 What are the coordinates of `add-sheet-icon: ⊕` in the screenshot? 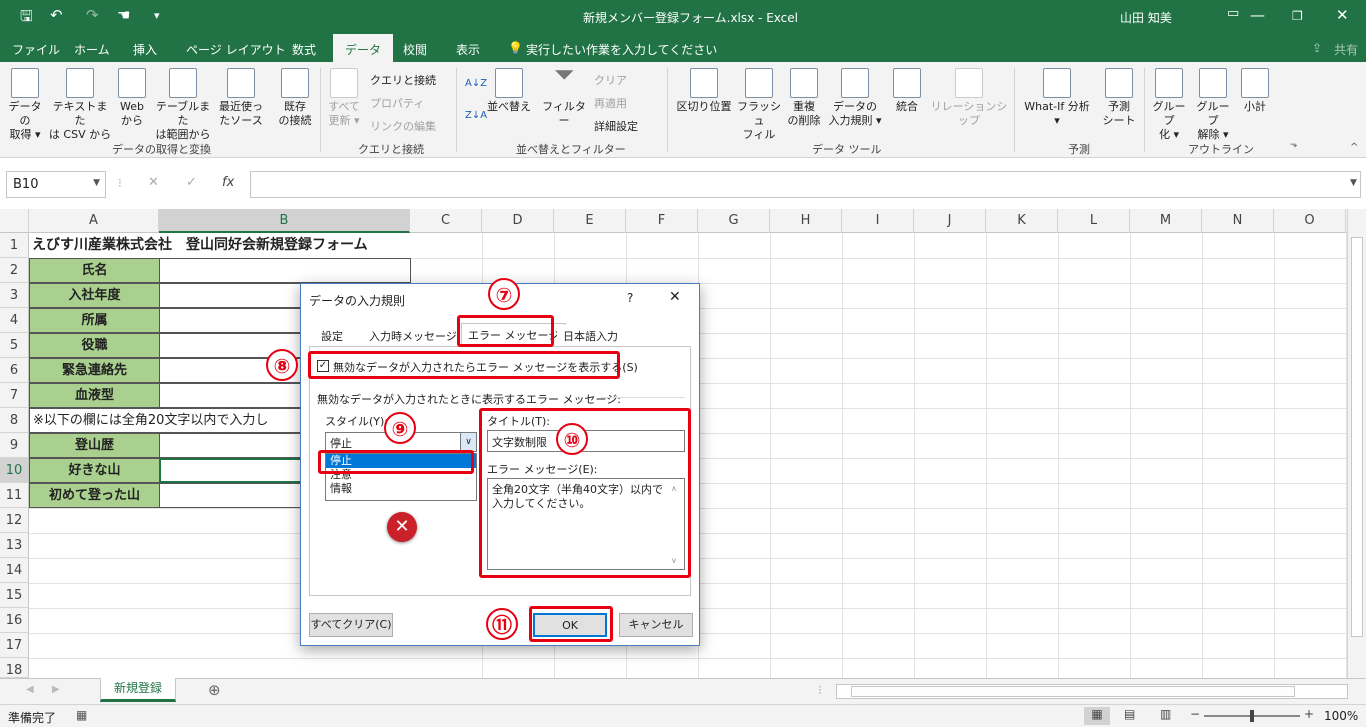 It's located at (214, 690).